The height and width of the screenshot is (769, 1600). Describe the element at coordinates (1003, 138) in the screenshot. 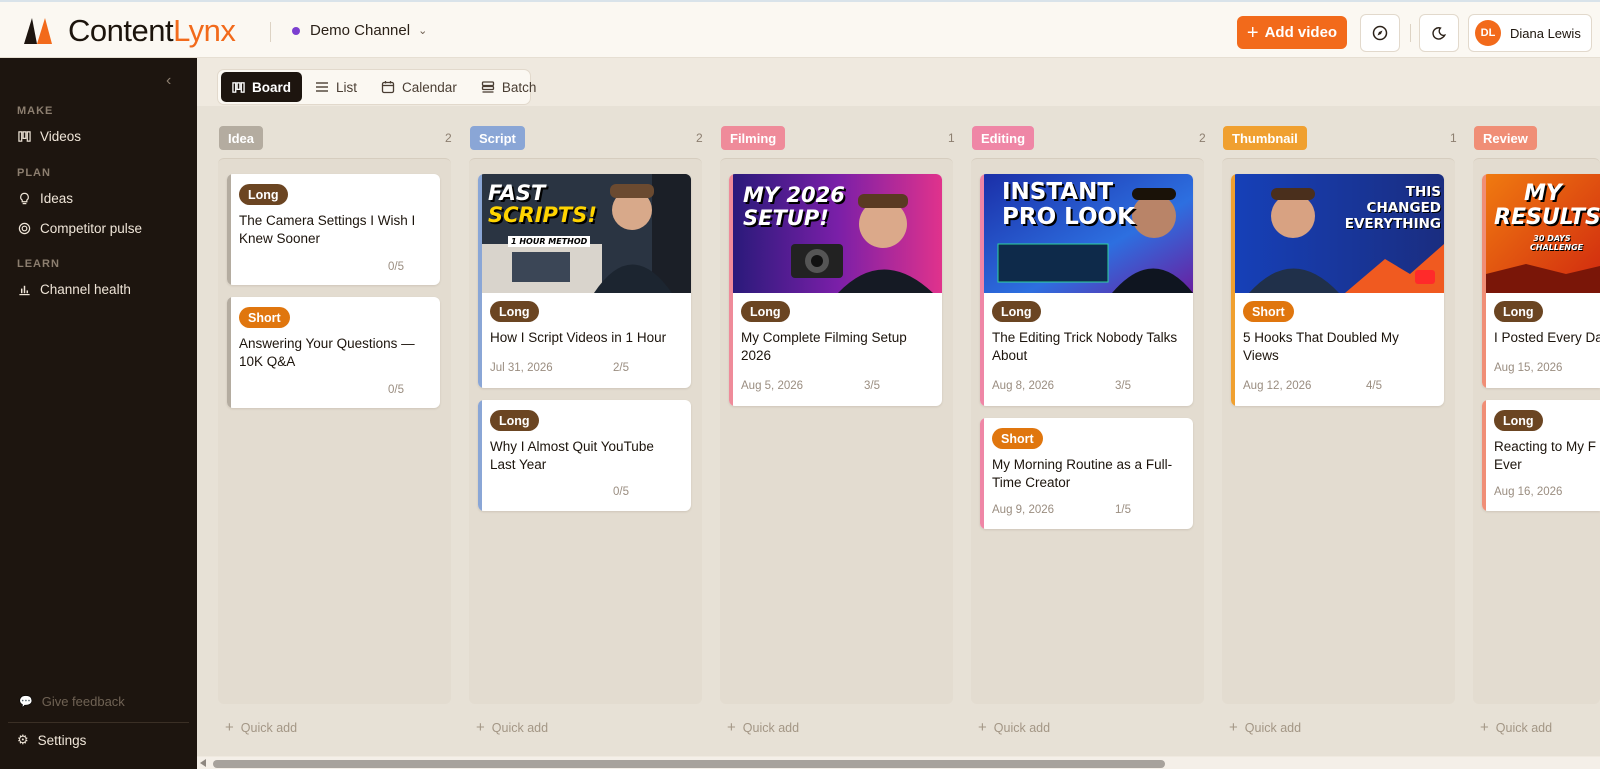

I see `column-header: Editing` at that location.